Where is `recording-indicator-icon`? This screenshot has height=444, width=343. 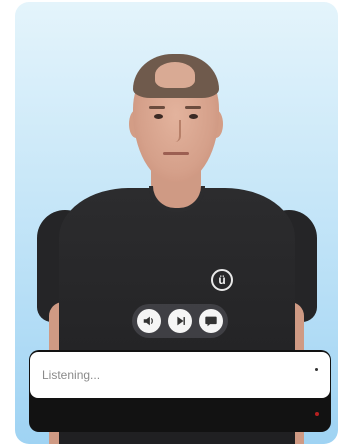 recording-indicator-icon is located at coordinates (317, 414).